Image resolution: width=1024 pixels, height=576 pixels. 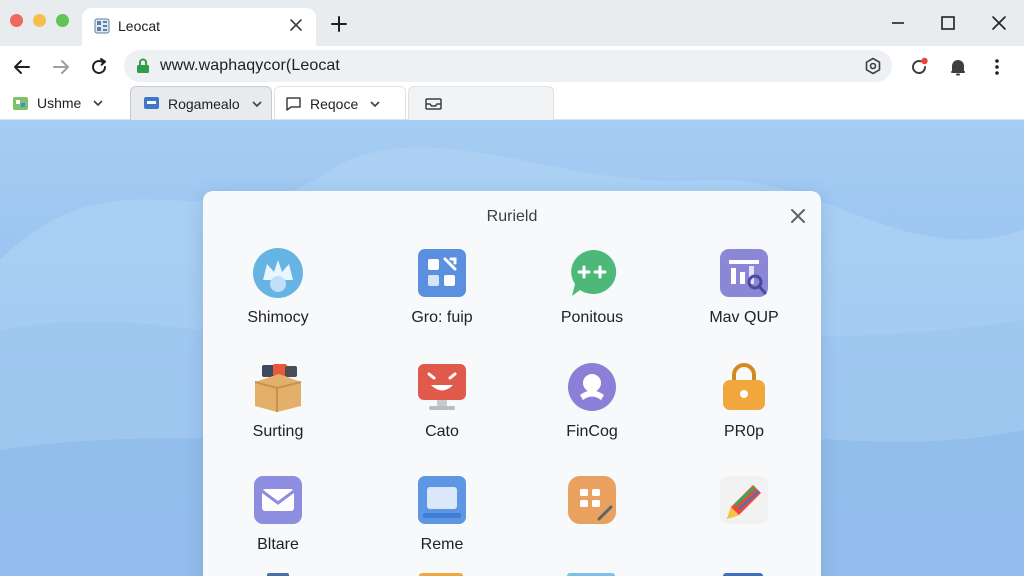 I want to click on url-text: www.waphaqycor(Leocat, so click(x=250, y=66).